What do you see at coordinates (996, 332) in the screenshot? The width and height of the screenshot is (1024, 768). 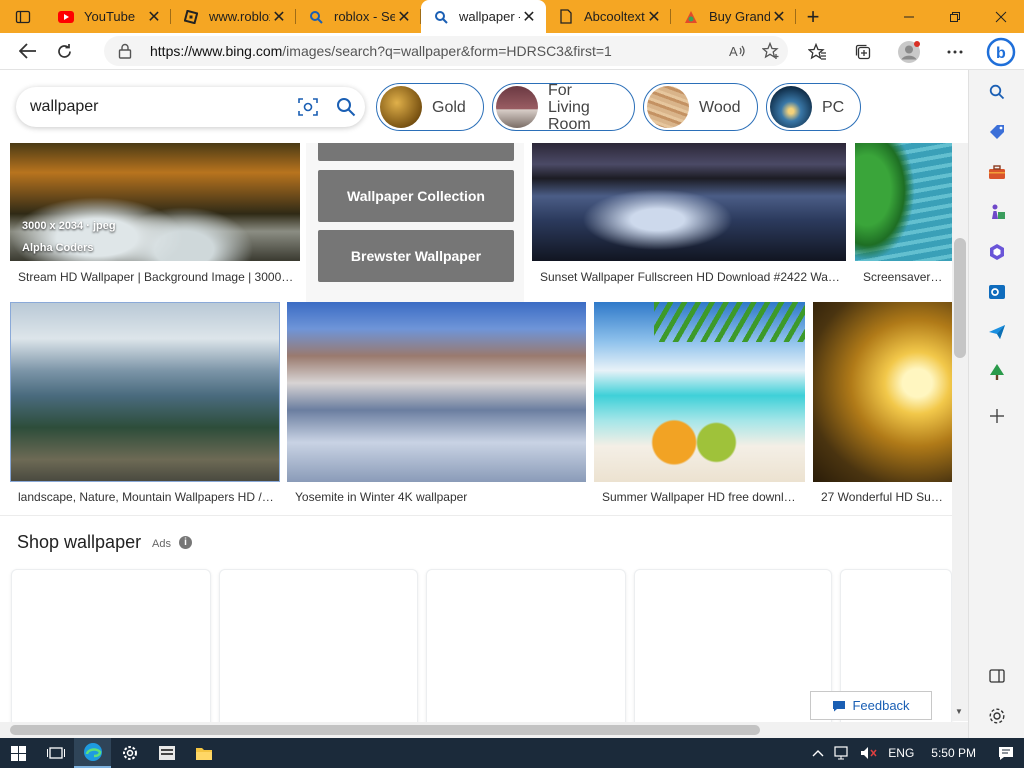 I see `sidebar-drop-button` at bounding box center [996, 332].